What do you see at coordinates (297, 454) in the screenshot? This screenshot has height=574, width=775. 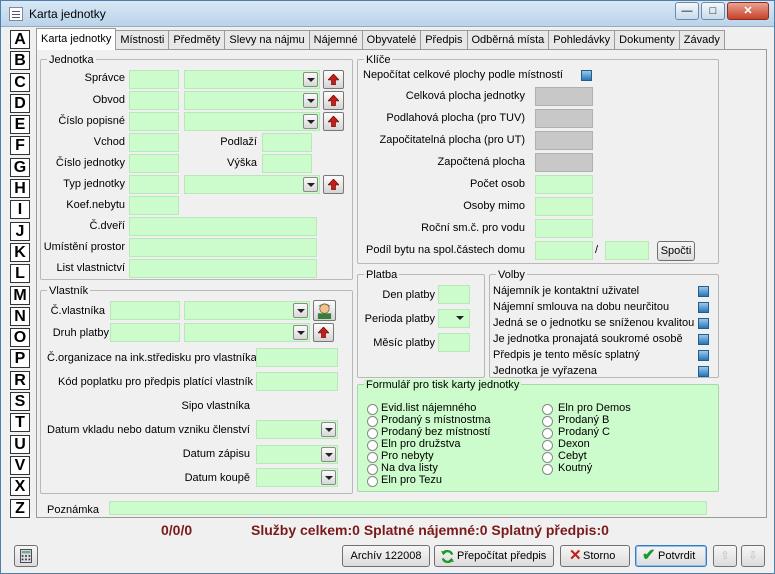 I see `datum-zapisu-picker` at bounding box center [297, 454].